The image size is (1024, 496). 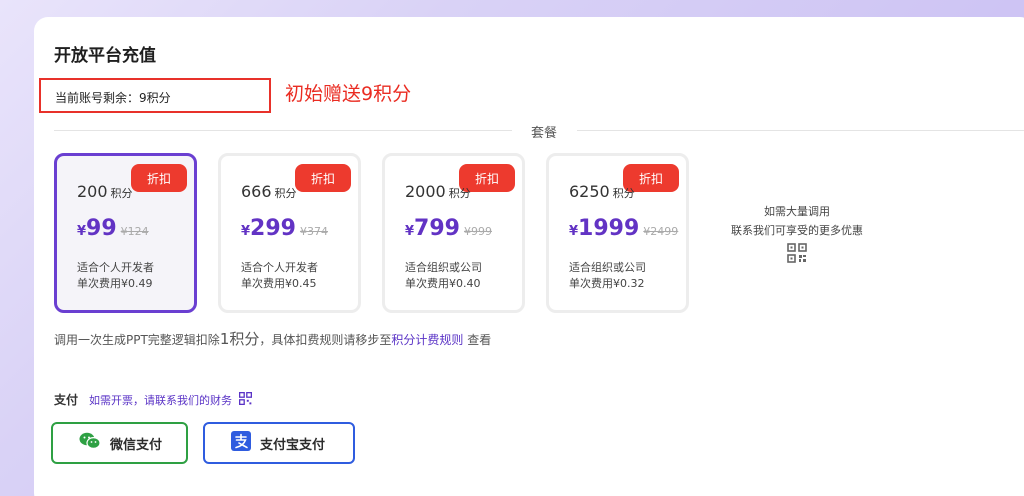 I want to click on plan-description: 适合组织或公司 单次费用¥0.40, so click(x=443, y=275).